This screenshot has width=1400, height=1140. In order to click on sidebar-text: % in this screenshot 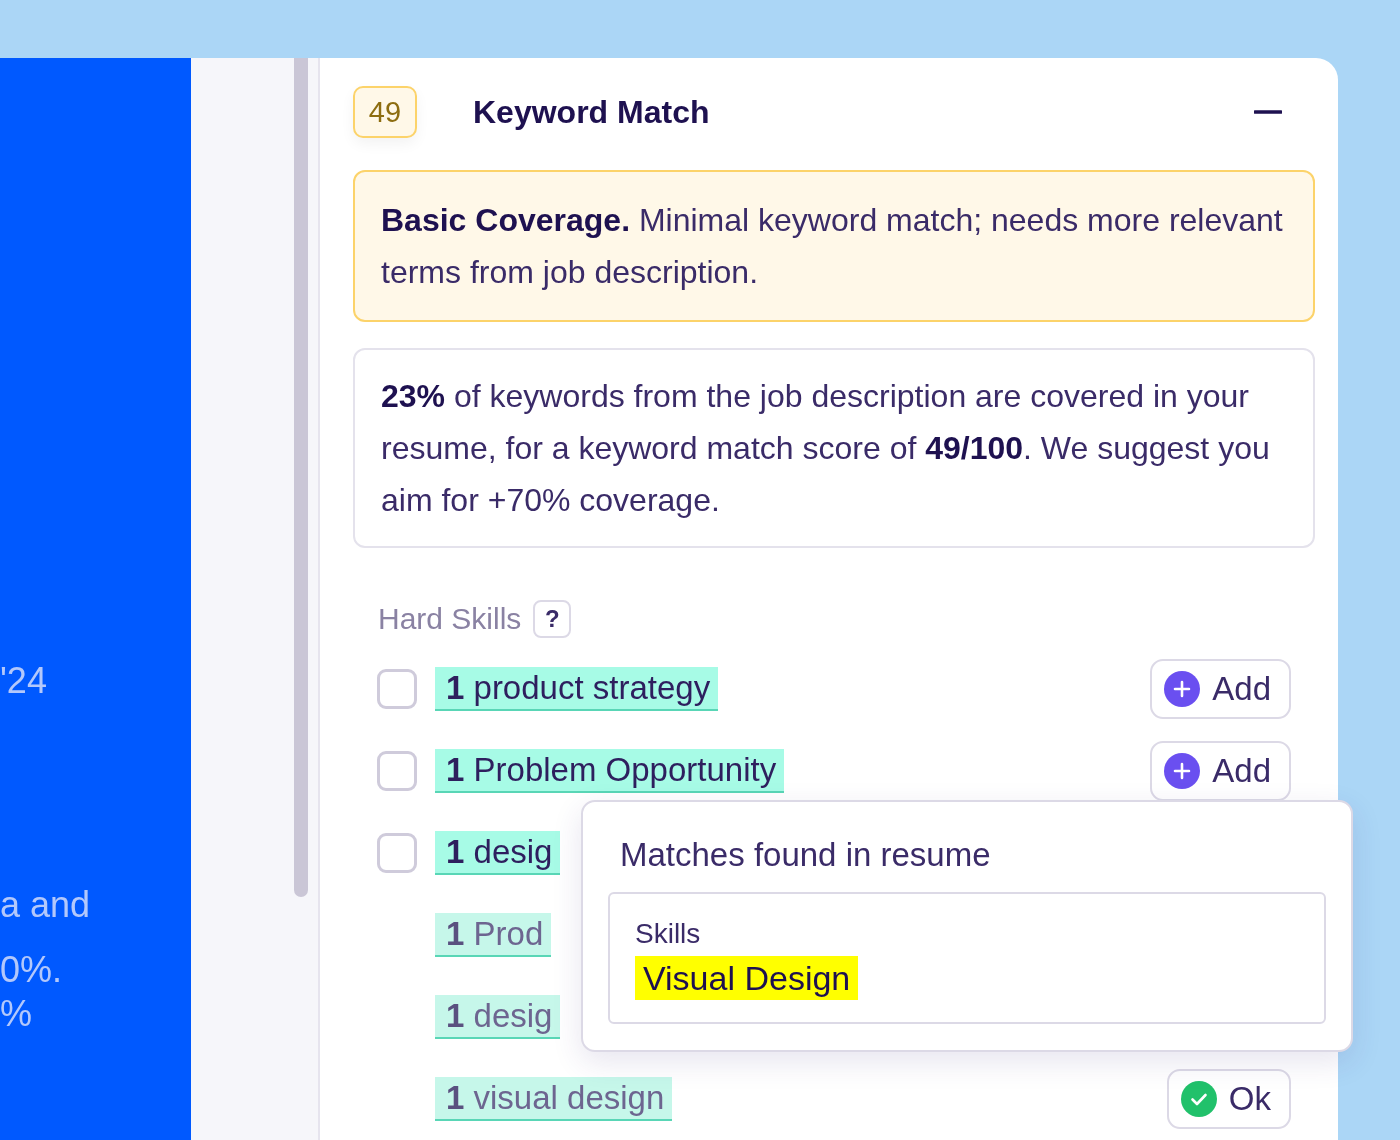, I will do `click(16, 1014)`.